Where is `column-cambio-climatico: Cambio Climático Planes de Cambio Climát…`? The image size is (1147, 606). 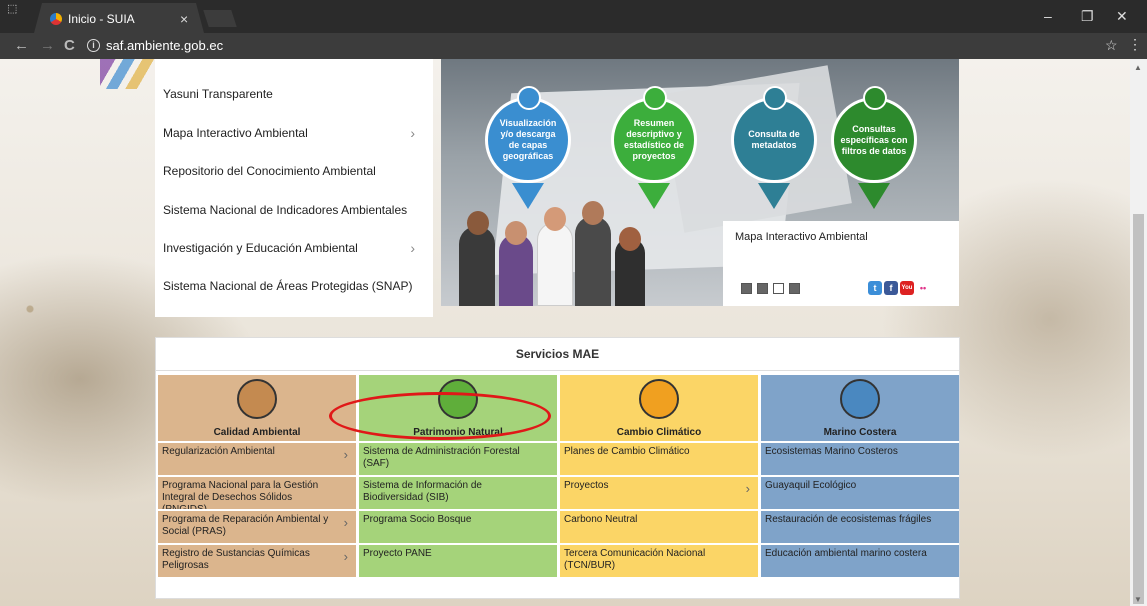 column-cambio-climatico: Cambio Climático Planes de Cambio Climát… is located at coordinates (659, 476).